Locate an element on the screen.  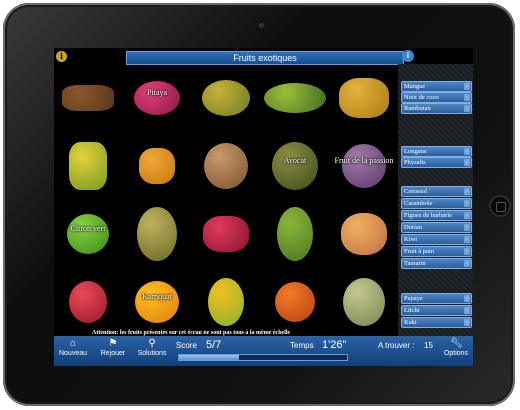
fruit-tile: Fruit de la passion is located at coordinates (364, 166).